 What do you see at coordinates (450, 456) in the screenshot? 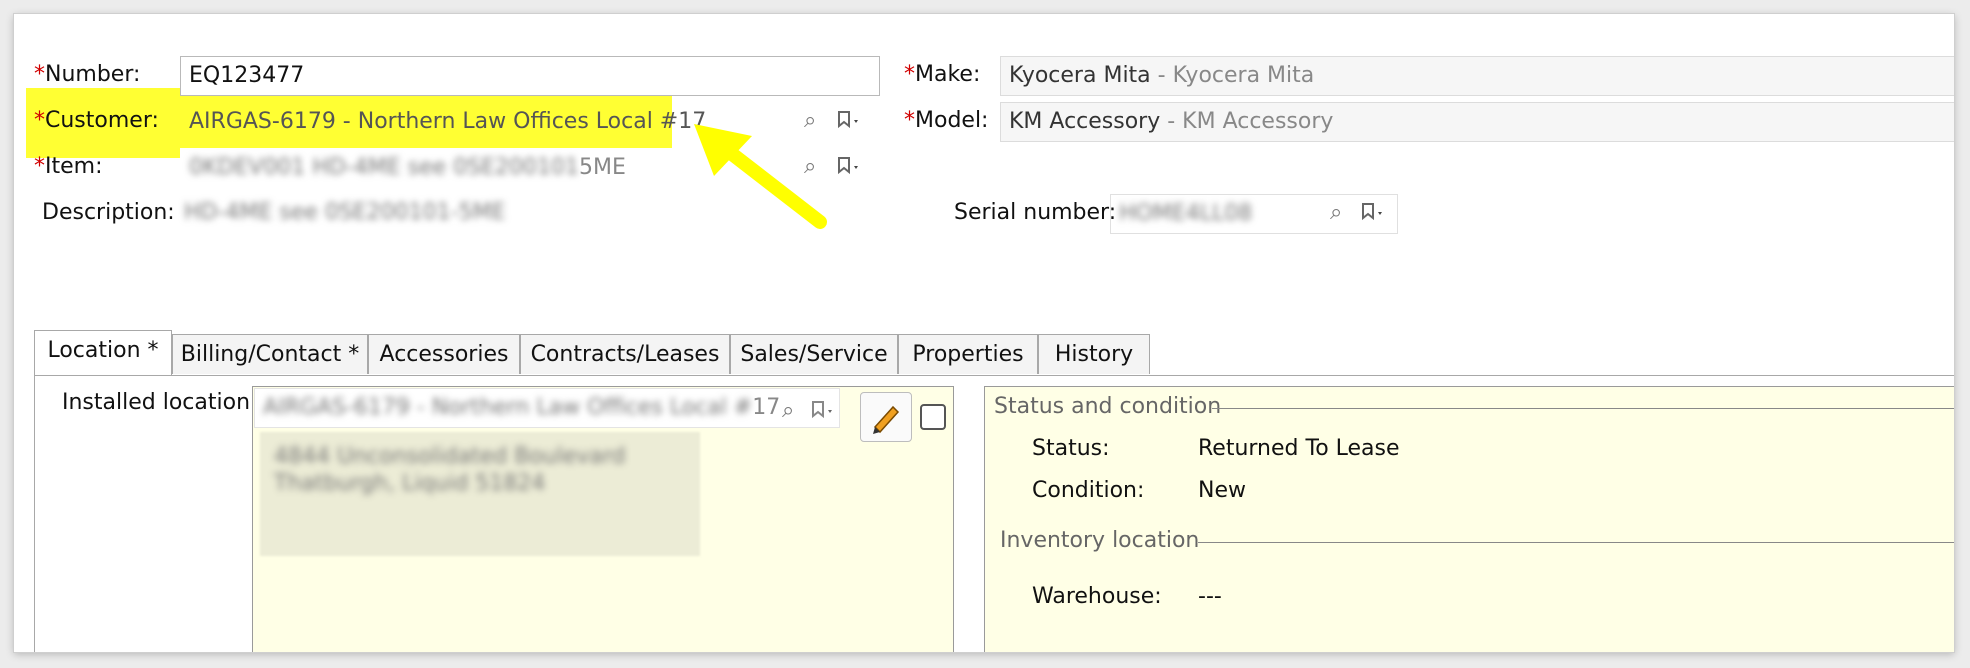
I see `address-line-1: 4844 Unconsolidated Boulevard` at bounding box center [450, 456].